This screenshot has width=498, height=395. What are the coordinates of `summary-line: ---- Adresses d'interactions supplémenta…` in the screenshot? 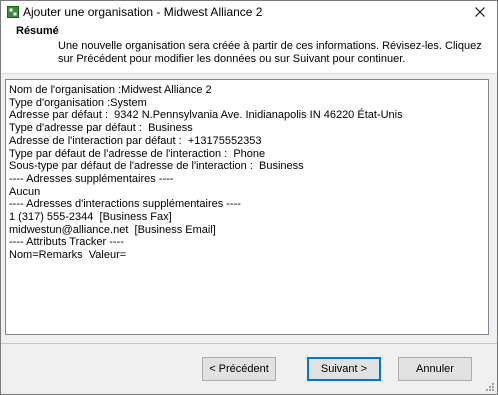 It's located at (125, 204).